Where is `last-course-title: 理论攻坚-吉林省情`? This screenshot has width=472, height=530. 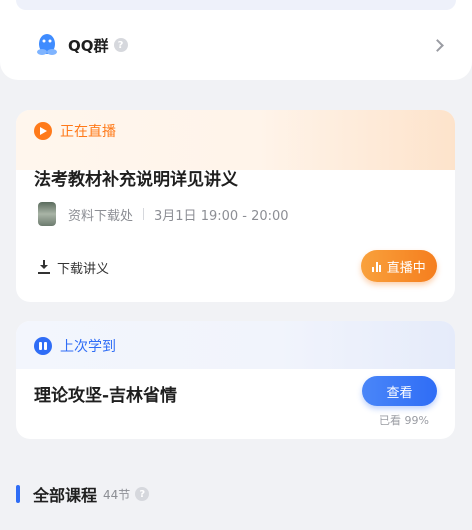 last-course-title: 理论攻坚-吉林省情 is located at coordinates (106, 396).